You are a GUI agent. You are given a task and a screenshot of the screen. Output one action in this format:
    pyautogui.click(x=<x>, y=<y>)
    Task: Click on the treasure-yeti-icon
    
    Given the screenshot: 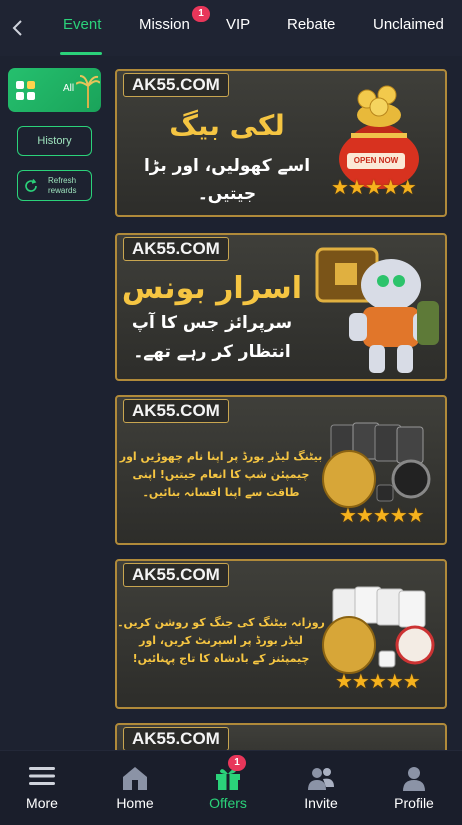 What is the action you would take?
    pyautogui.click(x=377, y=310)
    